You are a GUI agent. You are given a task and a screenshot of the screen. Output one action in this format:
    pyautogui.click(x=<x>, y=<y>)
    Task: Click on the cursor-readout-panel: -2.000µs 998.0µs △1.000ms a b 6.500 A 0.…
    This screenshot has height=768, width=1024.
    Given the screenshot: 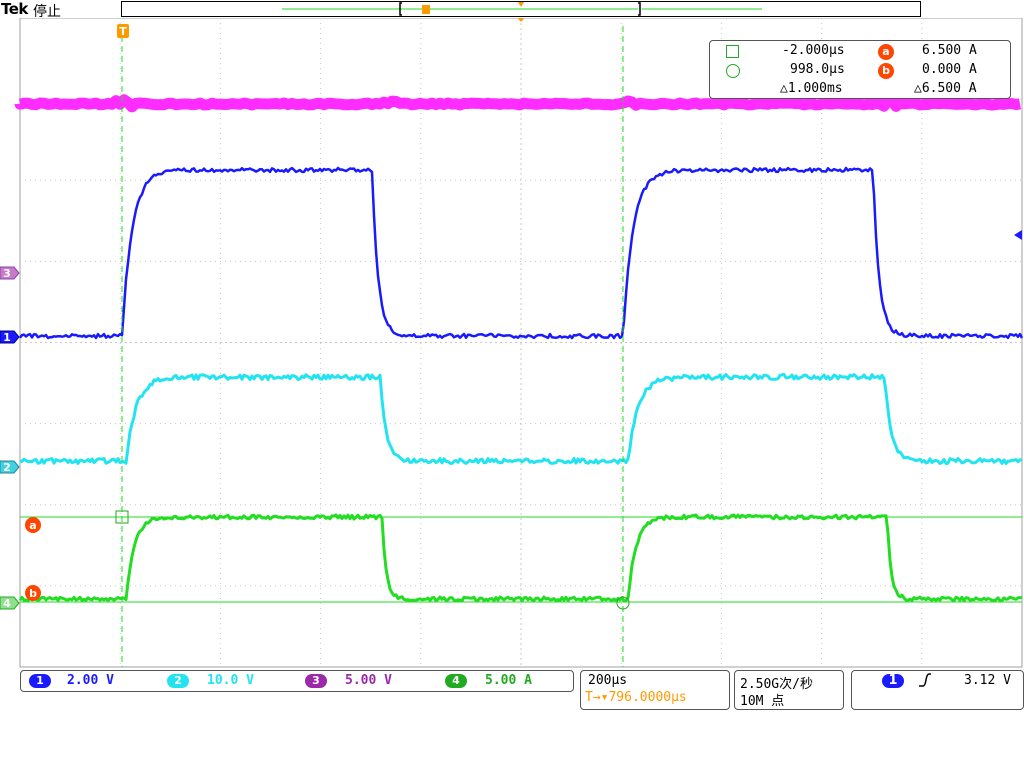 What is the action you would take?
    pyautogui.click(x=860, y=69)
    